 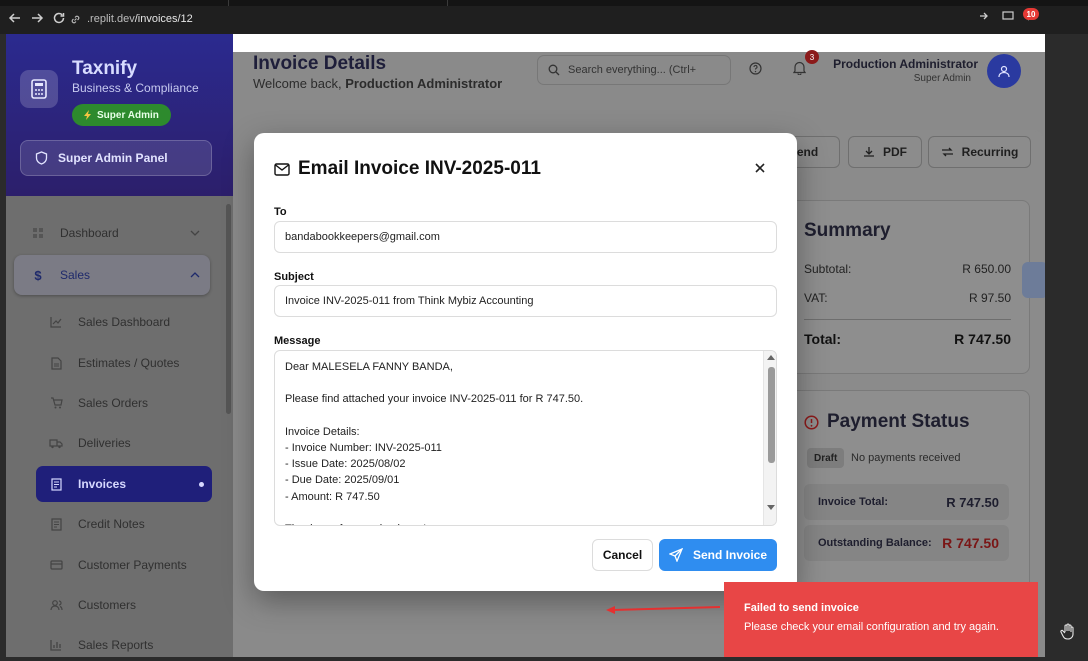 I want to click on summary-divider, so click(x=907, y=319).